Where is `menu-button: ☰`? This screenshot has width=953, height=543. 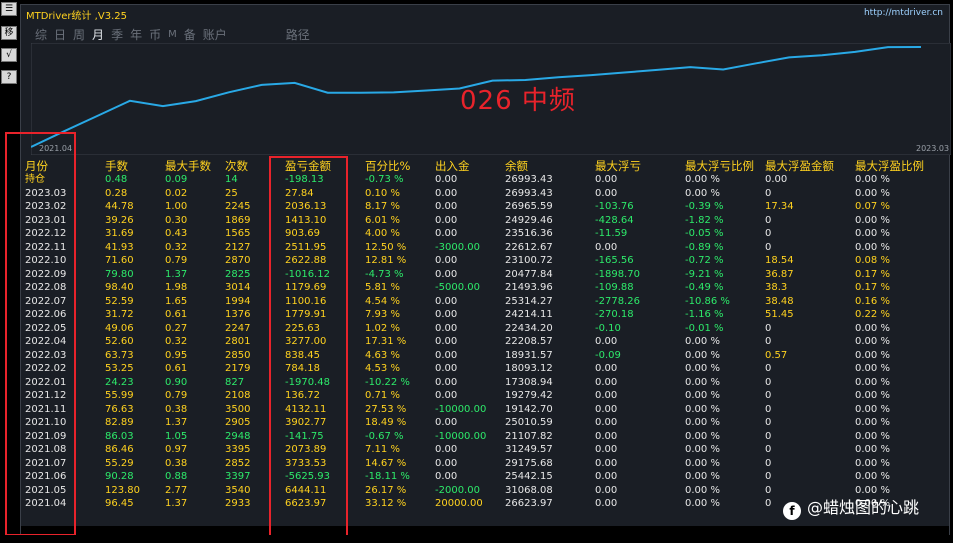 menu-button: ☰ is located at coordinates (9, 9).